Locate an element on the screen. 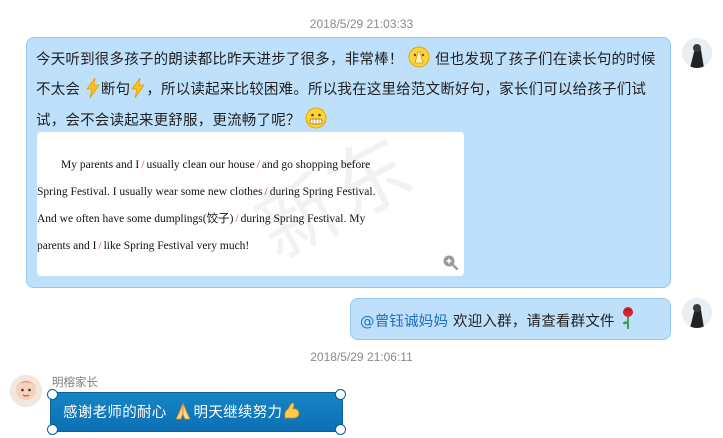 Image resolution: width=723 pixels, height=438 pixels. rose-icon is located at coordinates (628, 322).